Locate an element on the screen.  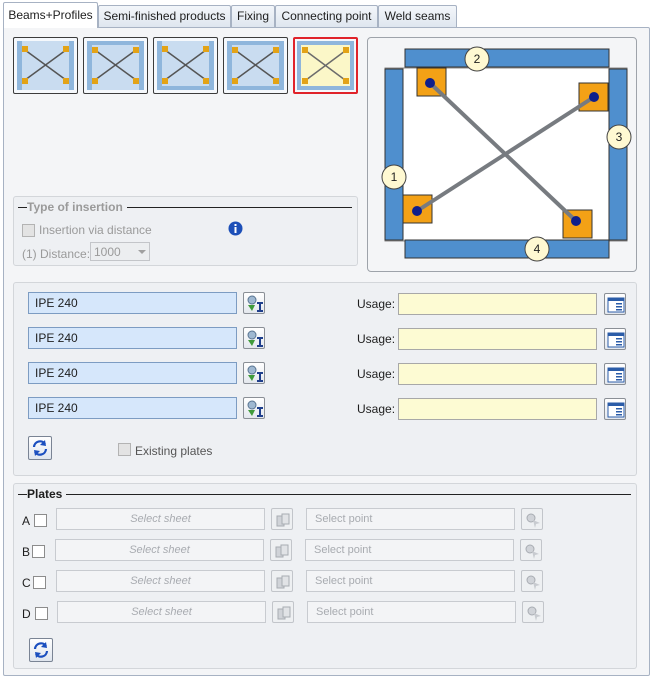
plate-b-checkbox is located at coordinates (38, 551).